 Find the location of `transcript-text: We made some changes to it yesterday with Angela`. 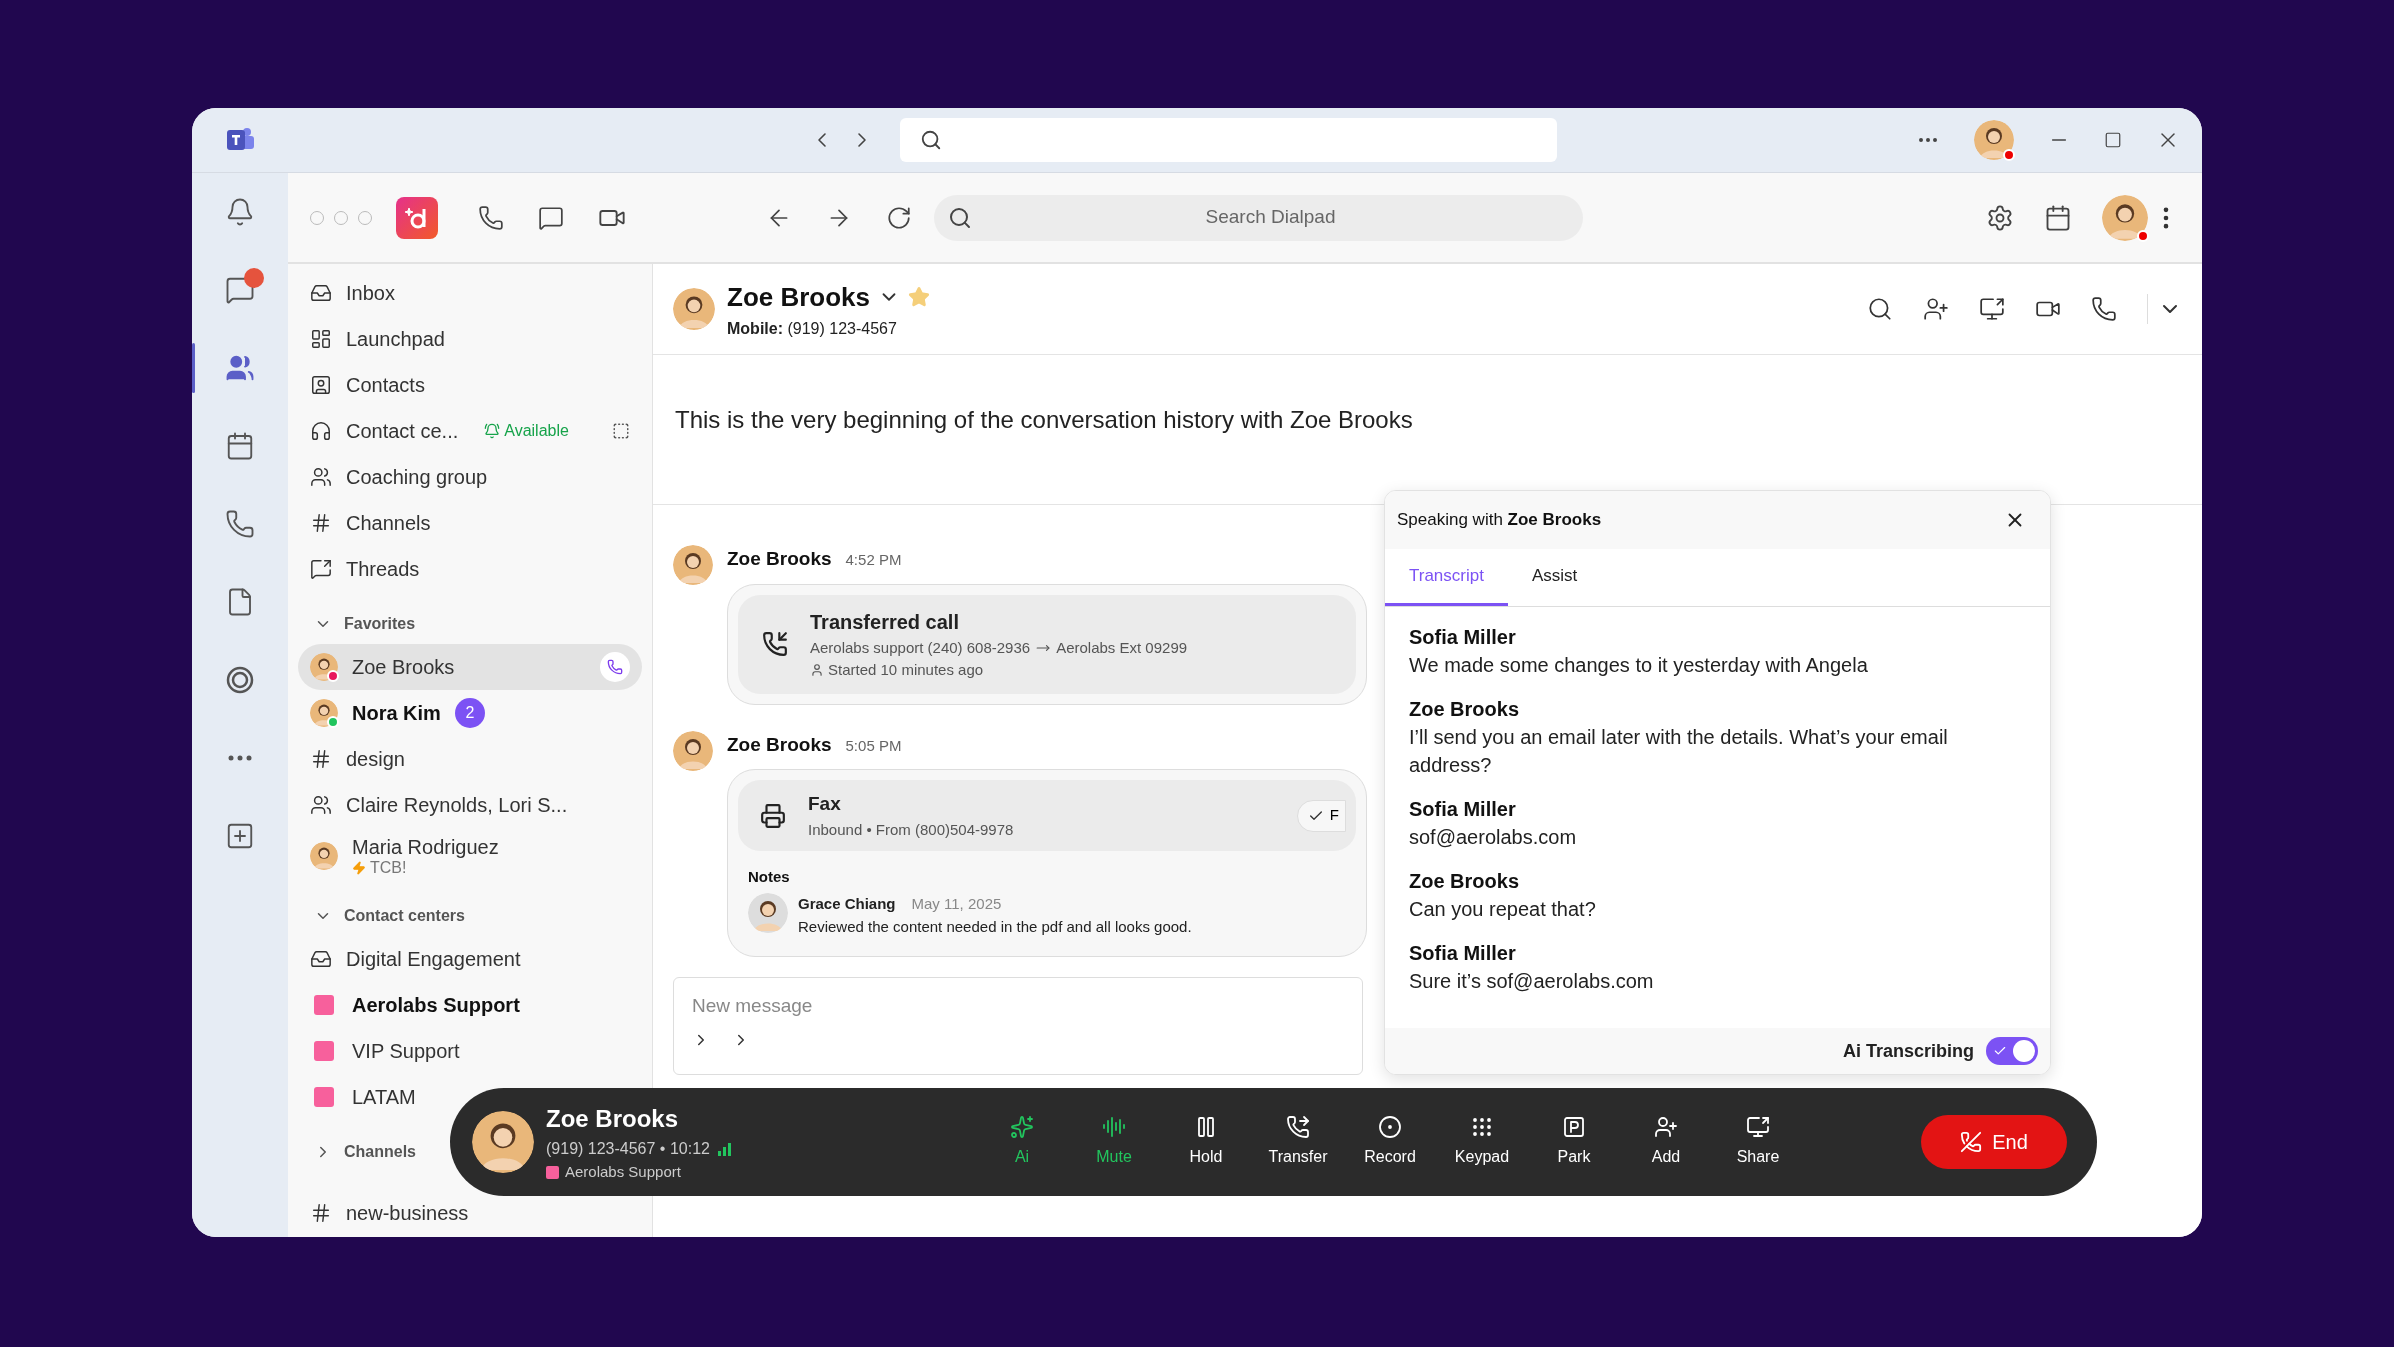

transcript-text: We made some changes to it yesterday with Angela is located at coordinates (1639, 665).